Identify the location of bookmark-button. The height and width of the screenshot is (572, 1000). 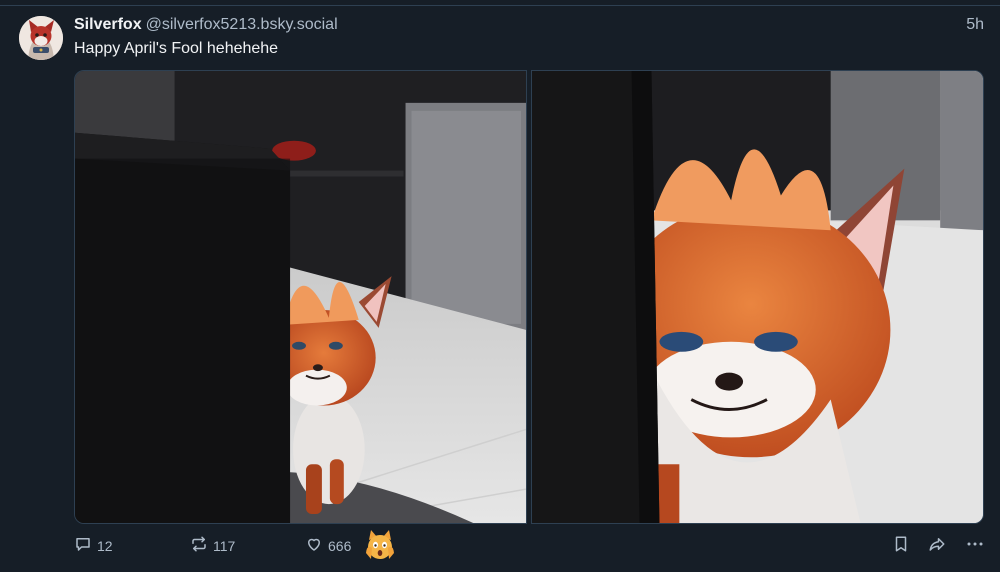
(901, 544).